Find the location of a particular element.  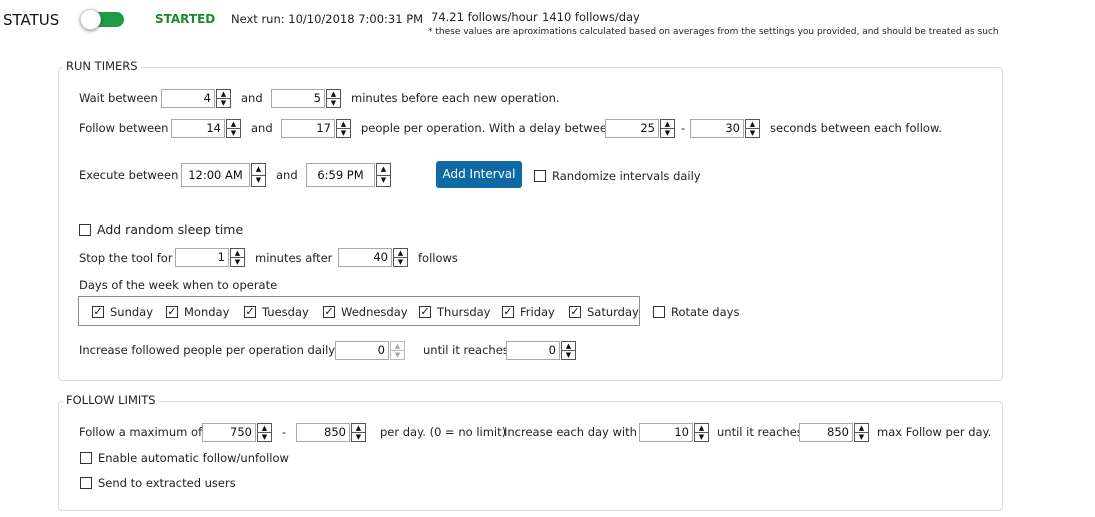

day-monday-checkbox: ✓ Monday is located at coordinates (197, 312).